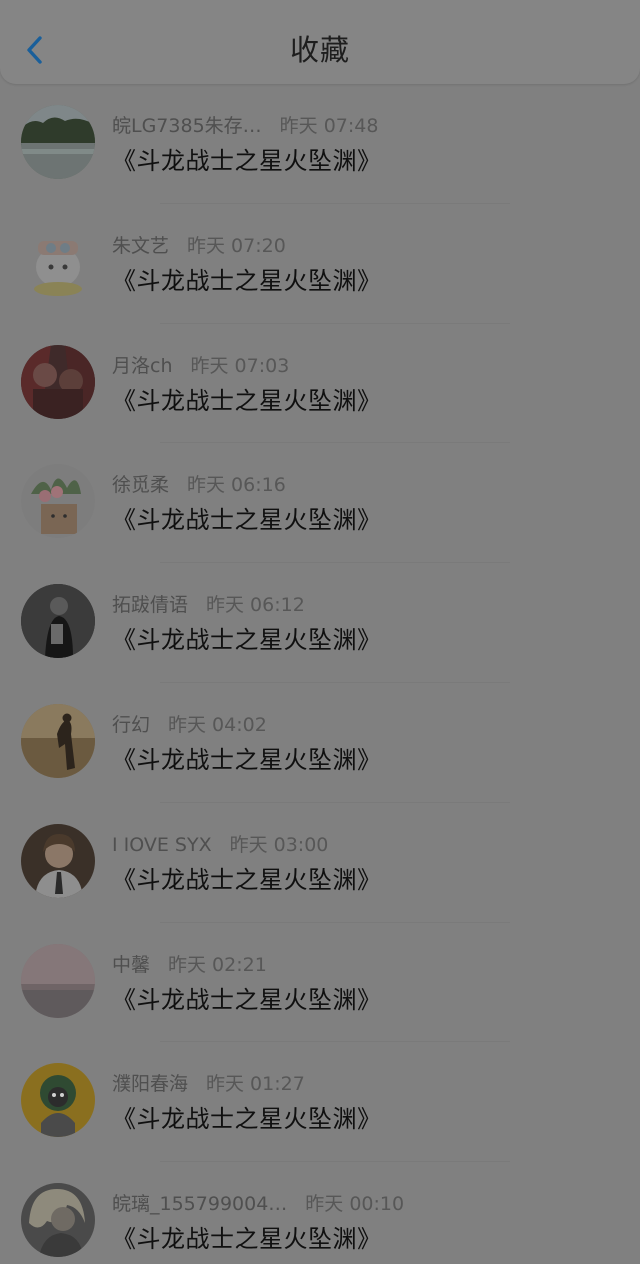 This screenshot has height=1264, width=640. Describe the element at coordinates (236, 245) in the screenshot. I see `timestamp: 昨天 07:20` at that location.